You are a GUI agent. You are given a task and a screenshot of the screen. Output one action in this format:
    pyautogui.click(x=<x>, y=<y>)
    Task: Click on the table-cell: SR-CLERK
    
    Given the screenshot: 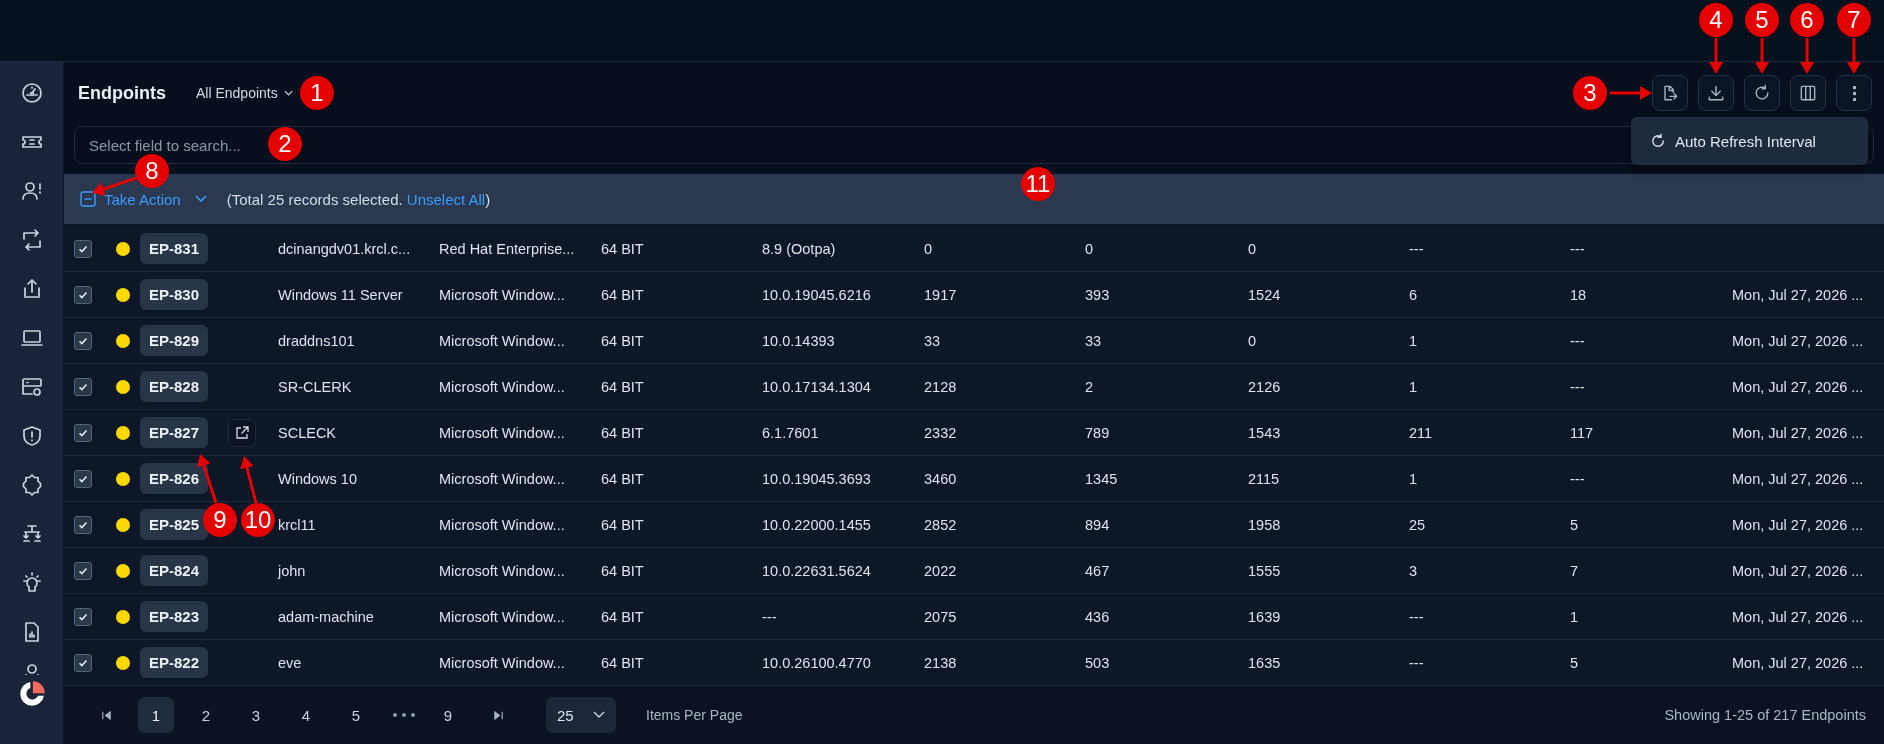 What is the action you would take?
    pyautogui.click(x=315, y=386)
    